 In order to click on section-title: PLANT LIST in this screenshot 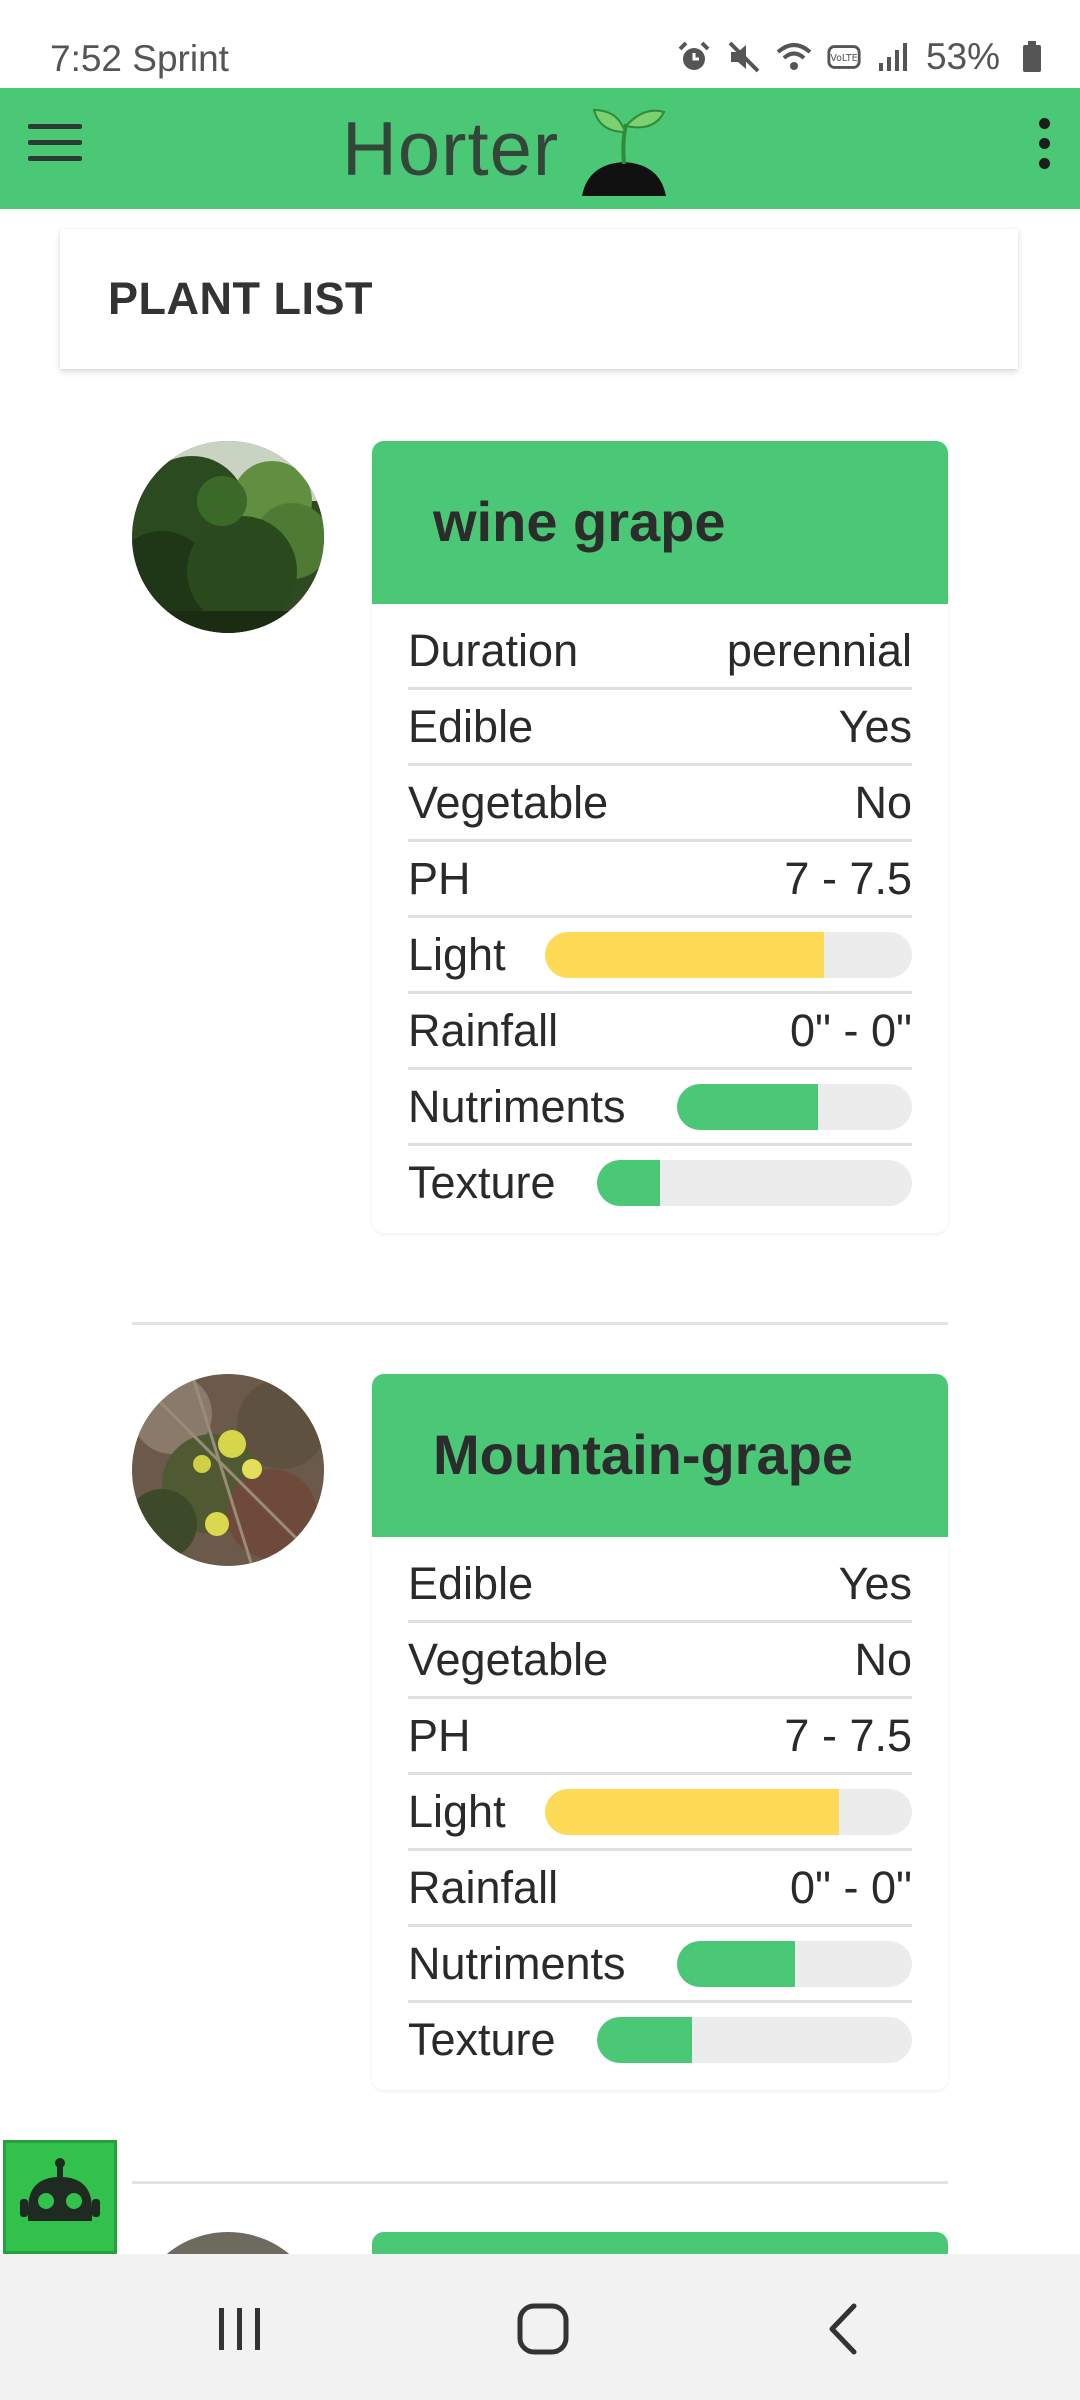, I will do `click(240, 298)`.